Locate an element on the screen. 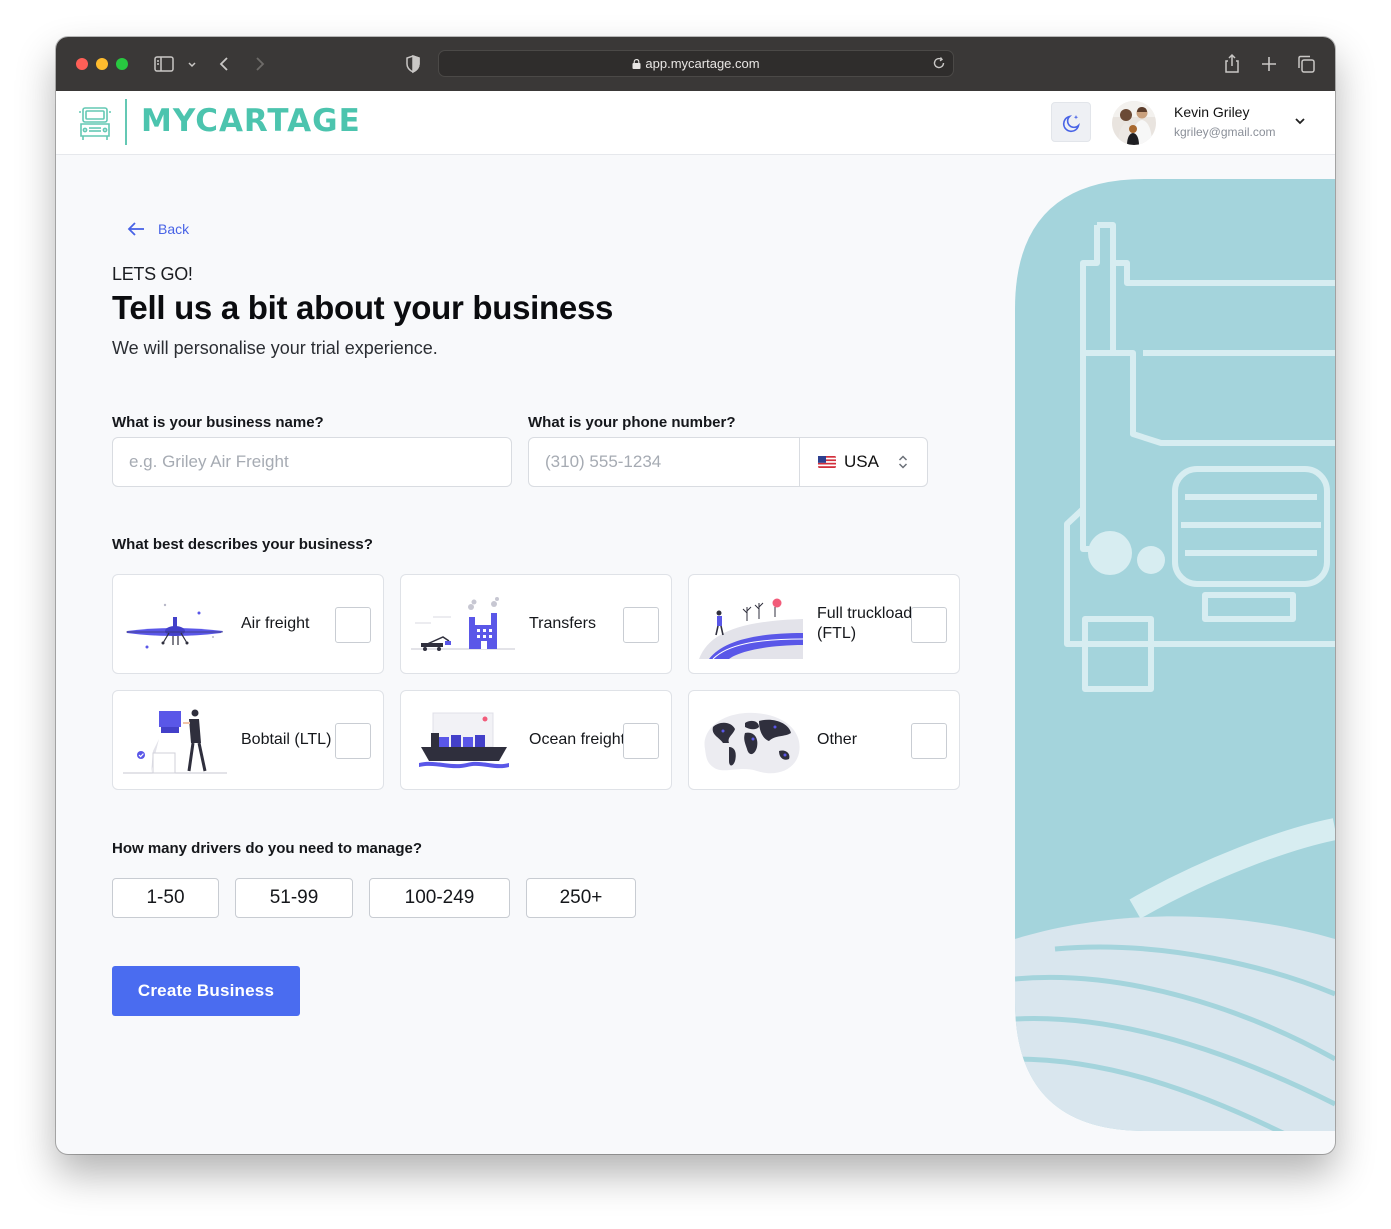  eyebrow-text: LETS GO! is located at coordinates (152, 274).